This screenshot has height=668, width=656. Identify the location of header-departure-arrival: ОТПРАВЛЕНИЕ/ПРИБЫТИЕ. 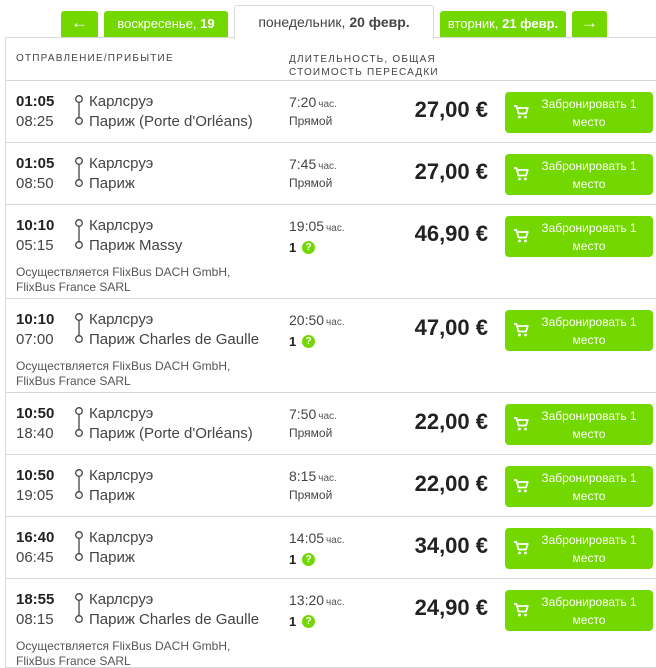
(95, 58).